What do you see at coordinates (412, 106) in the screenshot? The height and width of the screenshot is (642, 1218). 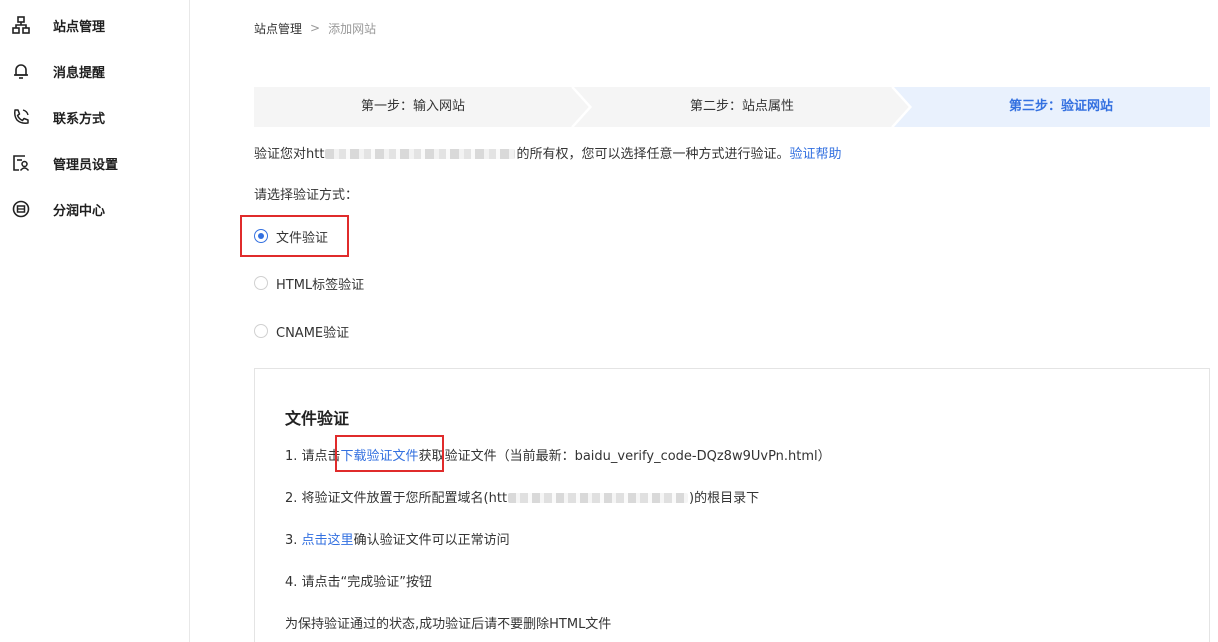 I see `step-1-label: 第一步：输入网站` at bounding box center [412, 106].